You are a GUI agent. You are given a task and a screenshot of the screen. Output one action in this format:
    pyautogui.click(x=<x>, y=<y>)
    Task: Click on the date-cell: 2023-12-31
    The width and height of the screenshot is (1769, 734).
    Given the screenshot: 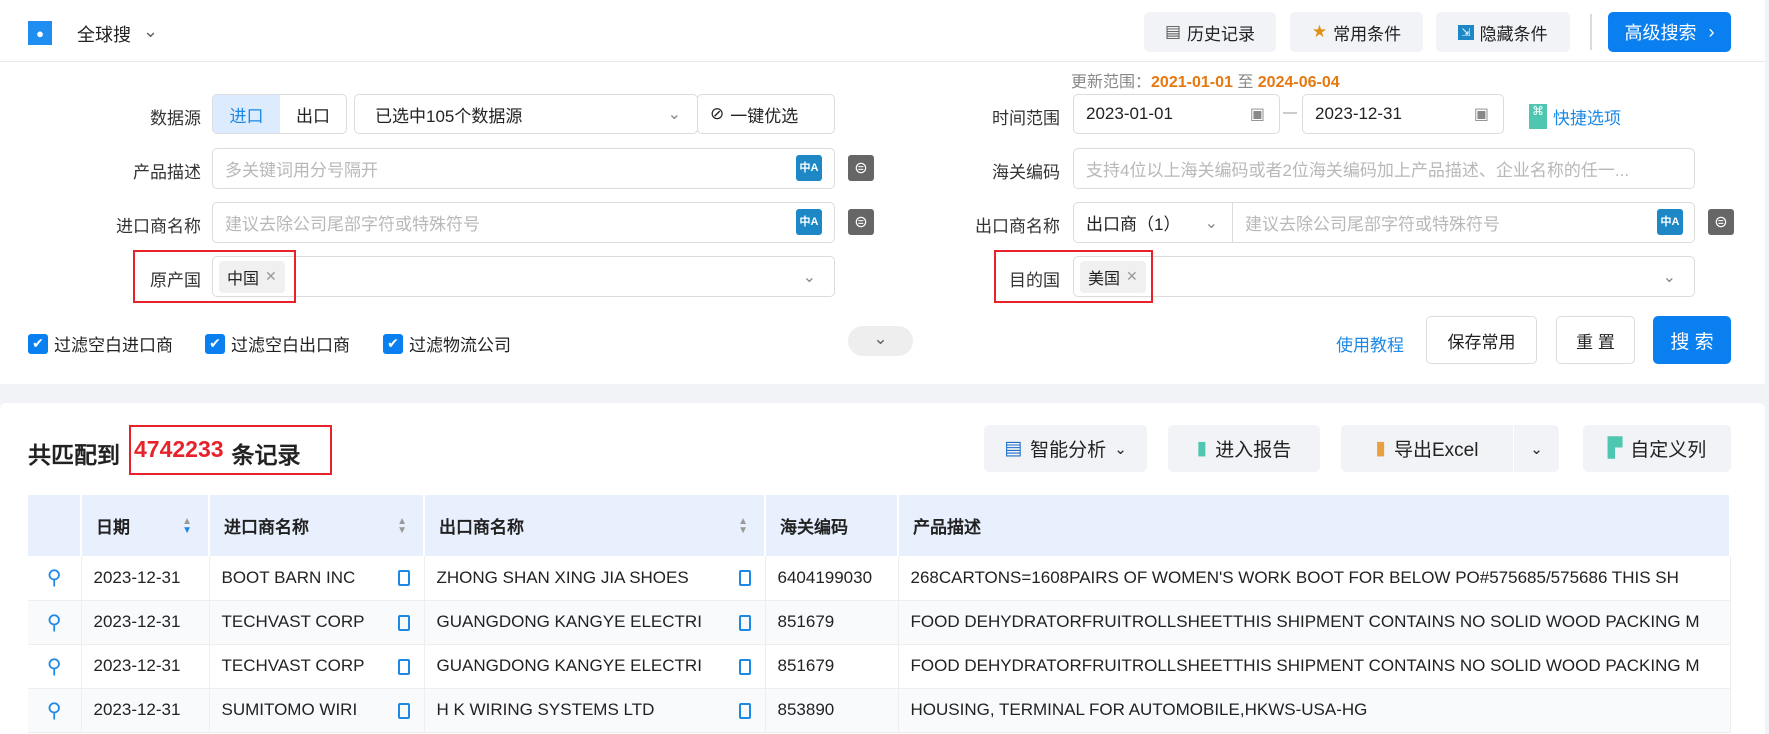 What is the action you would take?
    pyautogui.click(x=145, y=622)
    